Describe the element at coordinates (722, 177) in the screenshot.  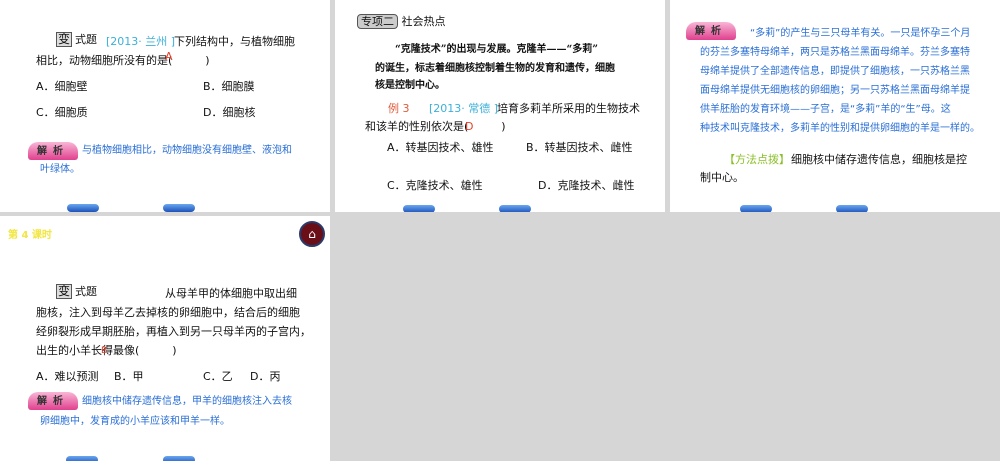
I see `tip-line: 制中心。` at that location.